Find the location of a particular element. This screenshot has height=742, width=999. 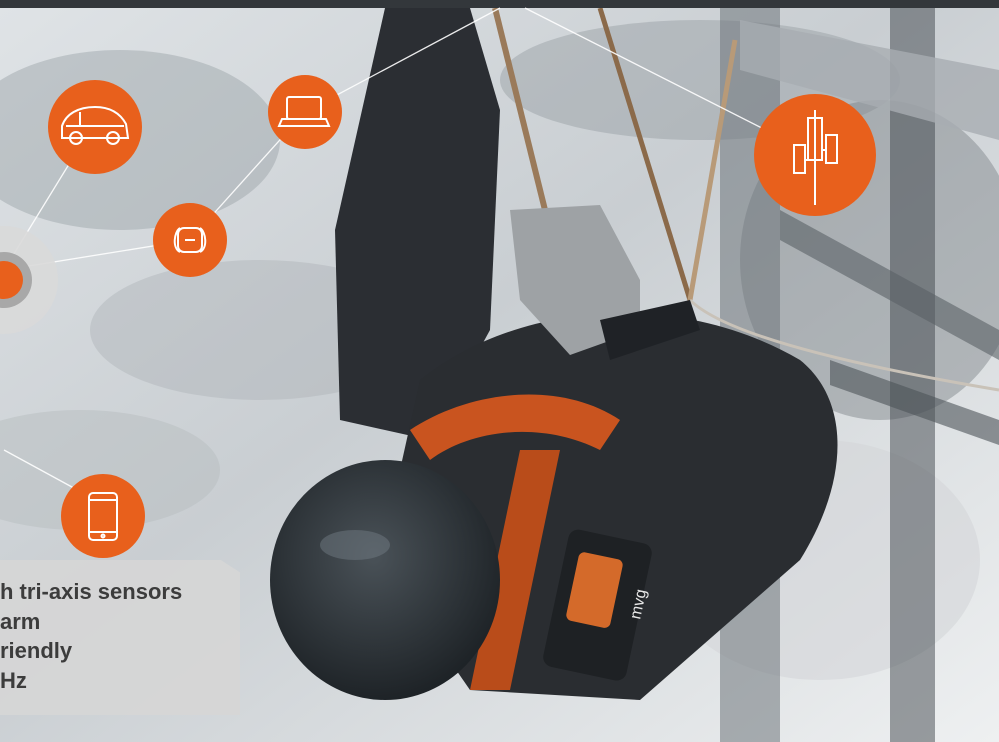

feature-list: h tri-axis sensors arm riendly Hz is located at coordinates (91, 636).